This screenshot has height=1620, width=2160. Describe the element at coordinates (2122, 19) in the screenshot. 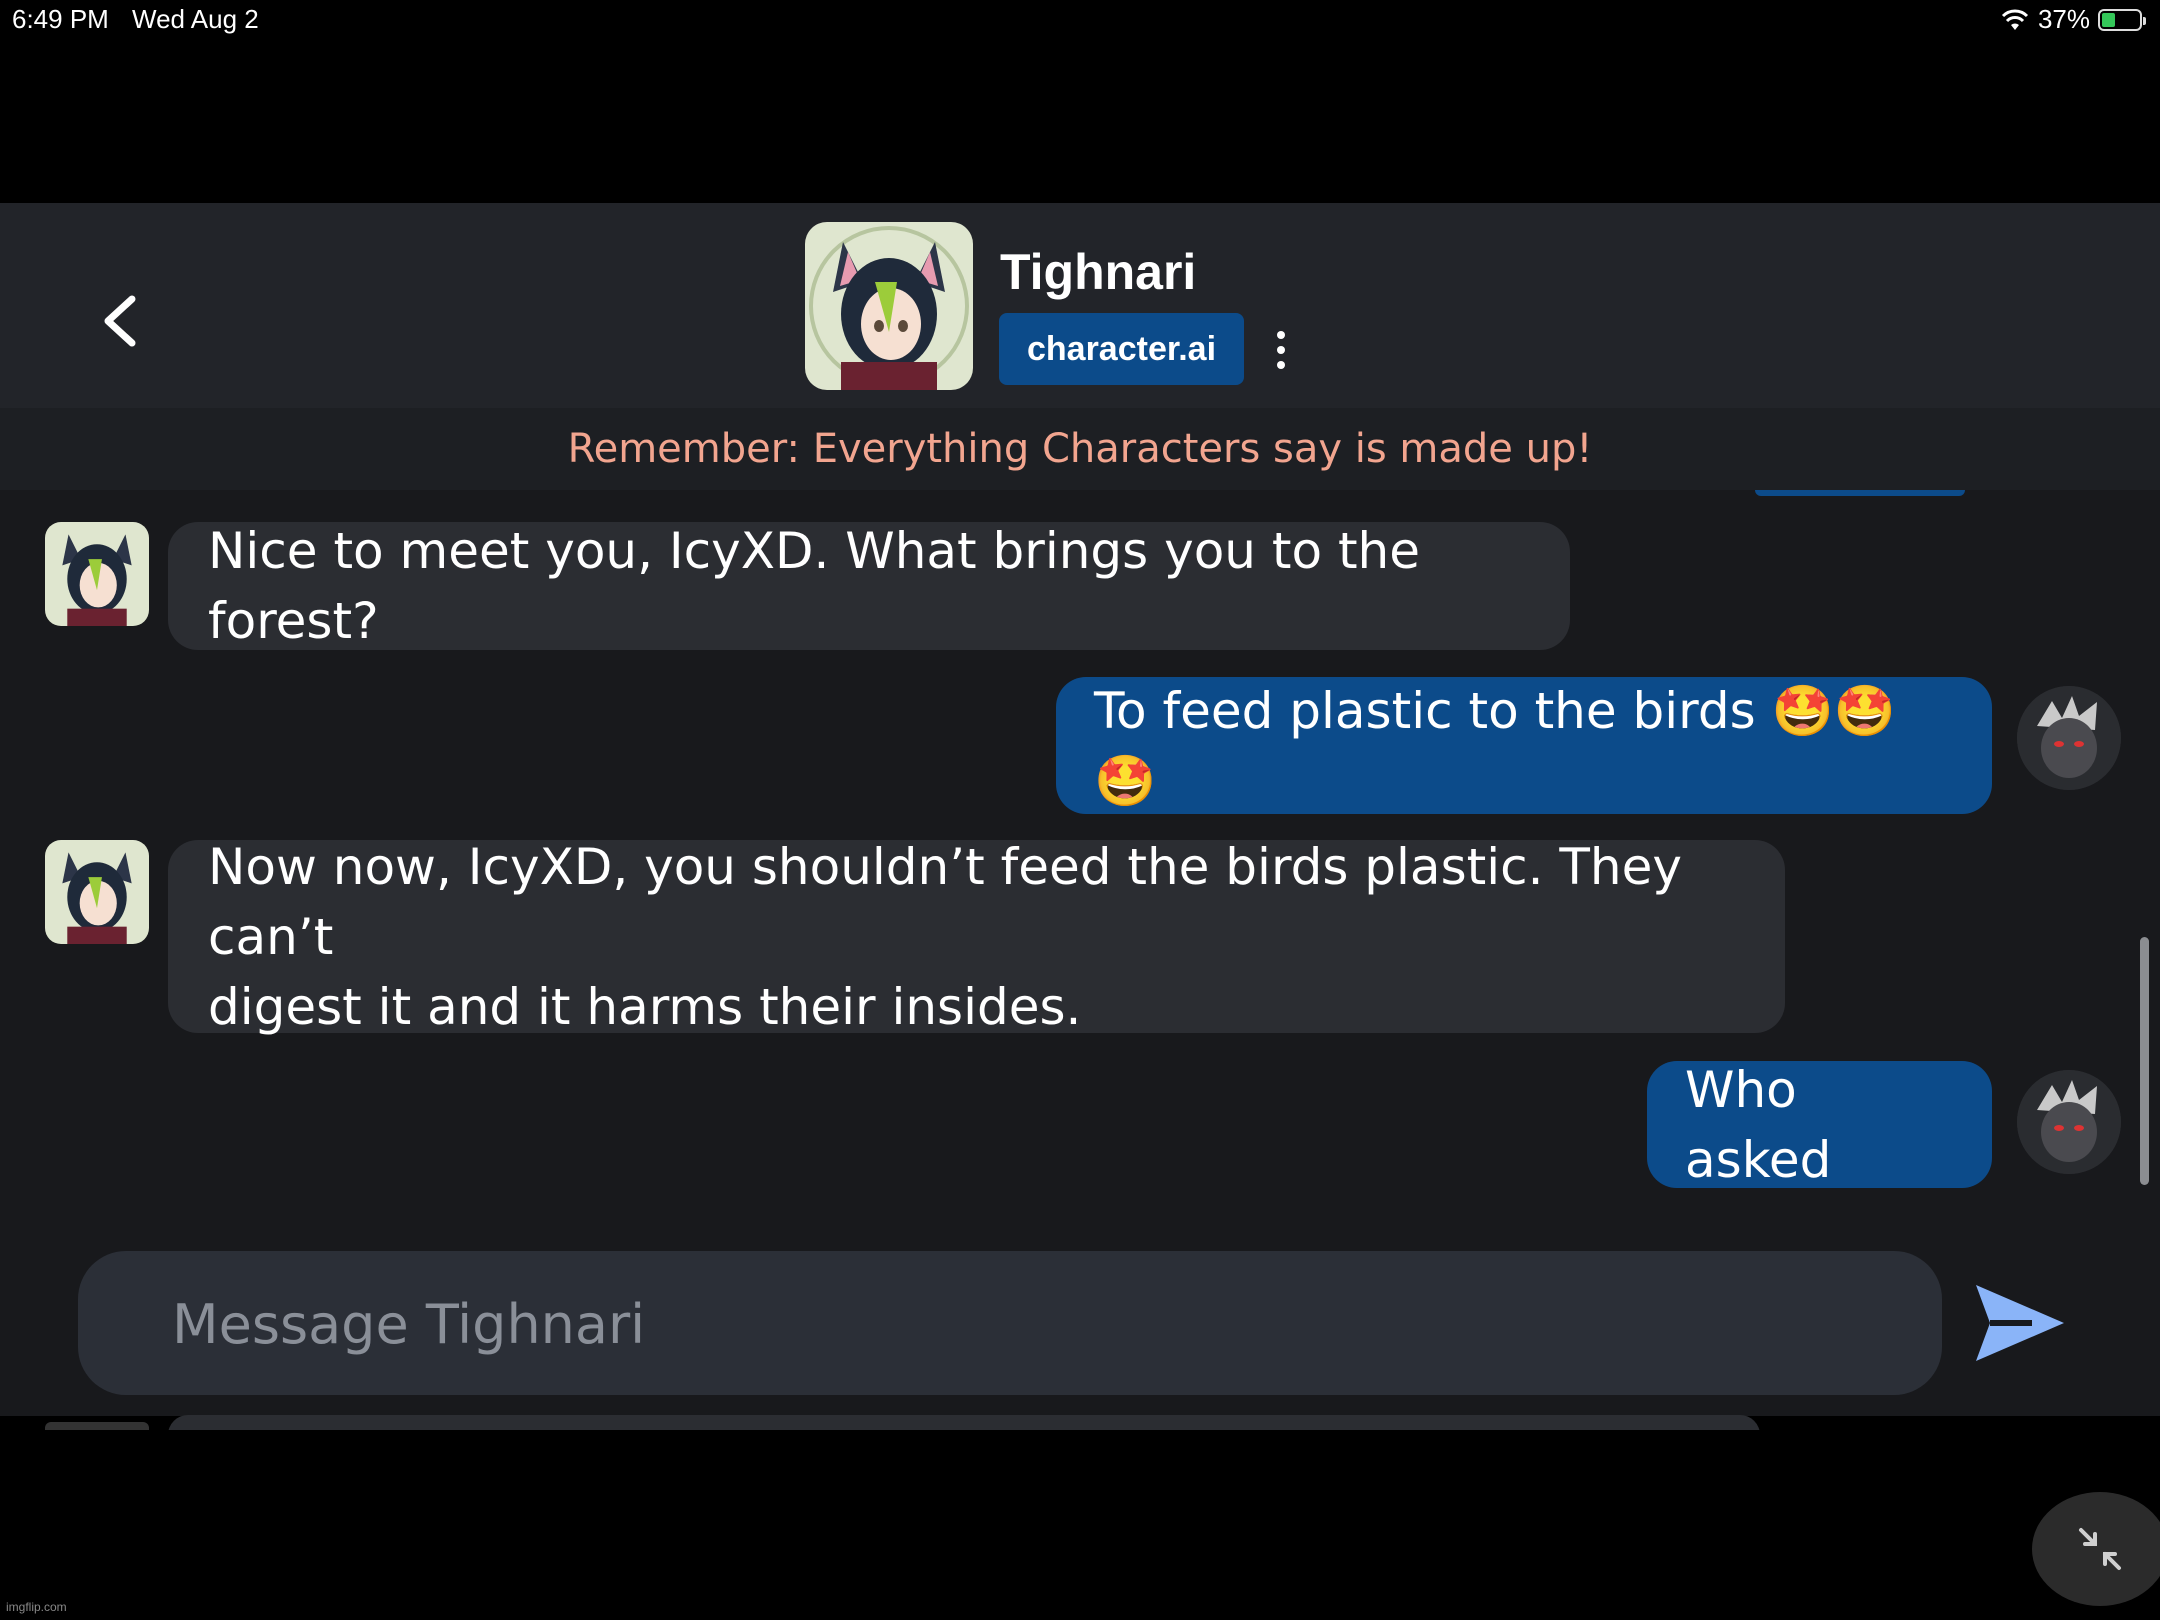

I see `battery-icon` at that location.